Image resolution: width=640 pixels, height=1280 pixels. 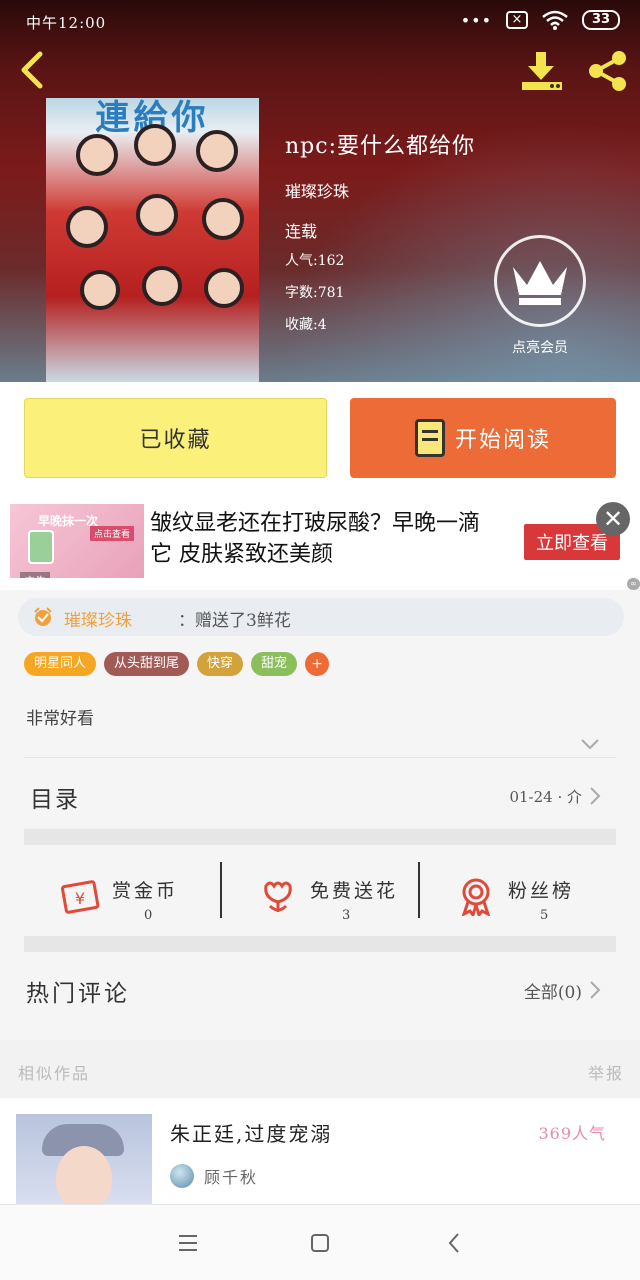 I want to click on home-button, so click(x=320, y=1243).